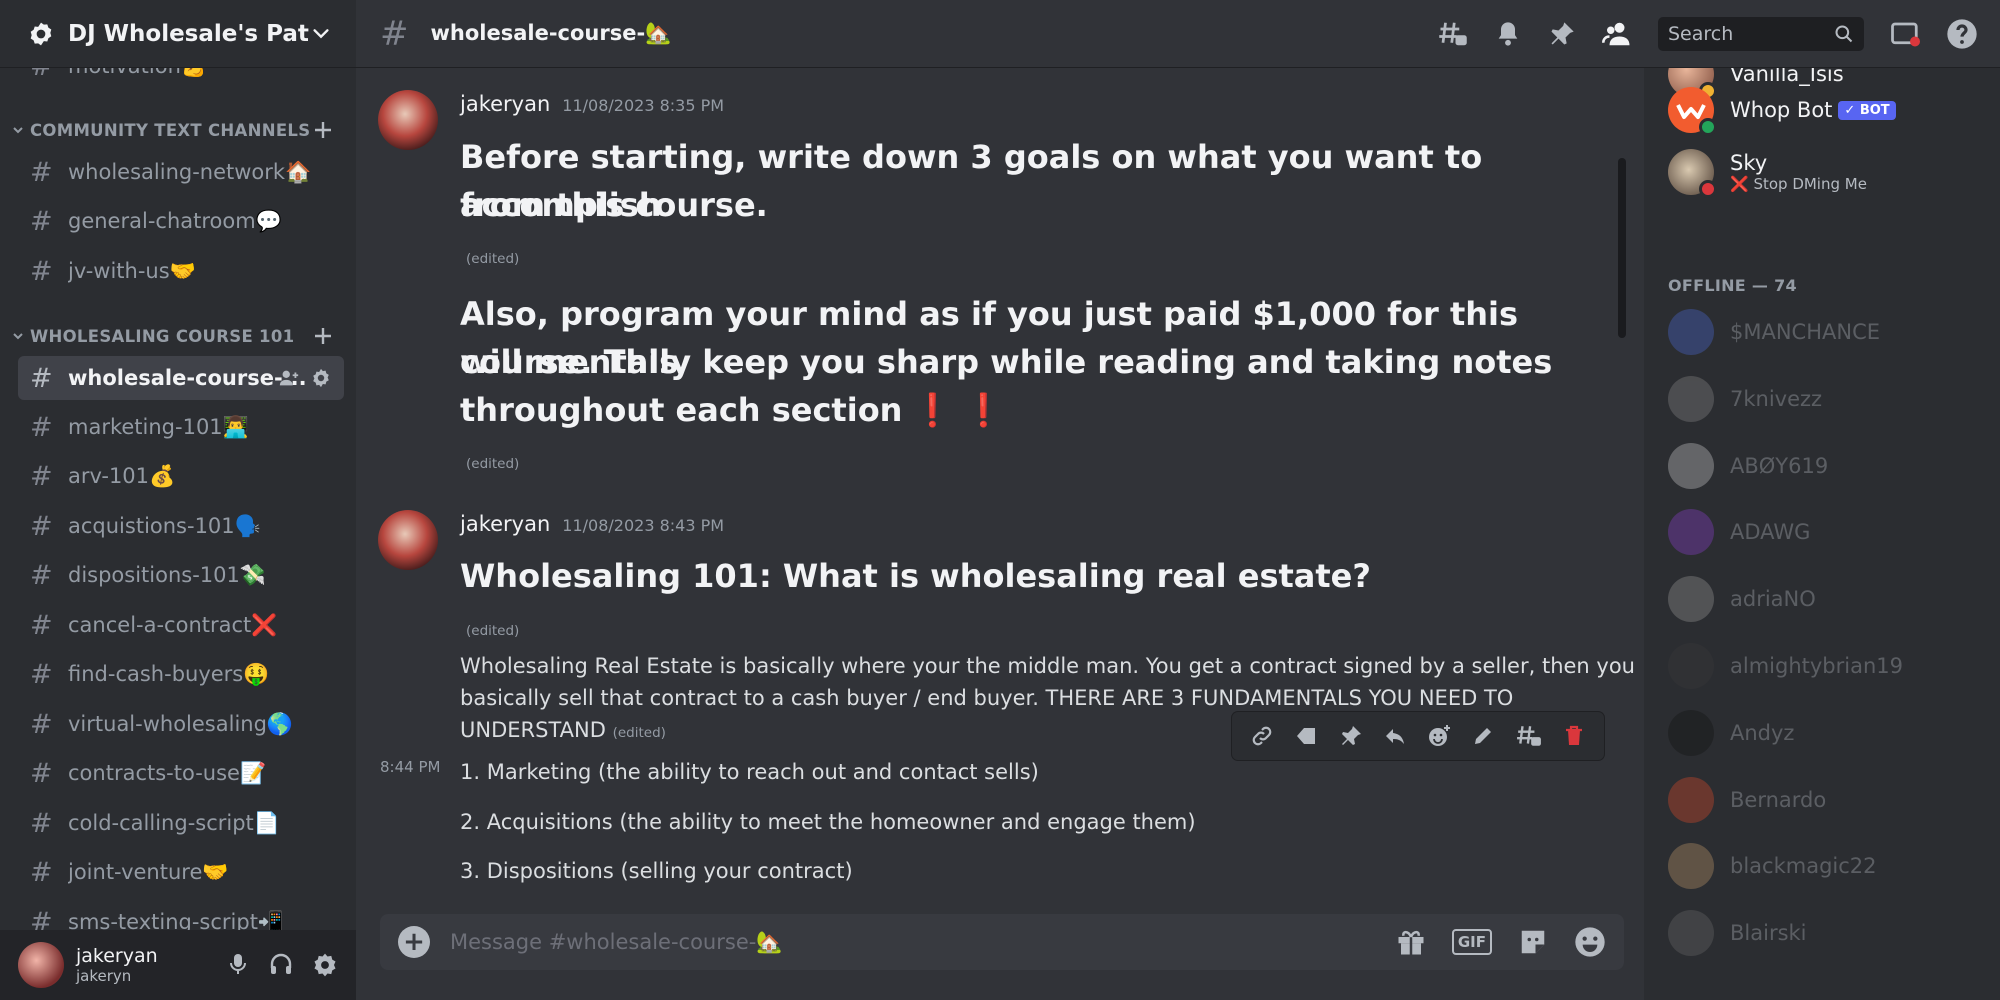 Image resolution: width=2000 pixels, height=1000 pixels. I want to click on channel-motivation: # motivation💪, so click(181, 78).